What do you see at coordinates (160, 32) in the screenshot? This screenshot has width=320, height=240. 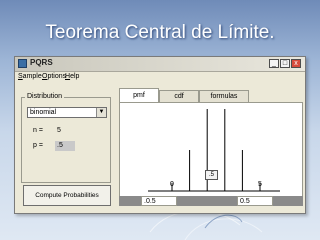 I see `slide-title: Teorema Central de Límite.` at bounding box center [160, 32].